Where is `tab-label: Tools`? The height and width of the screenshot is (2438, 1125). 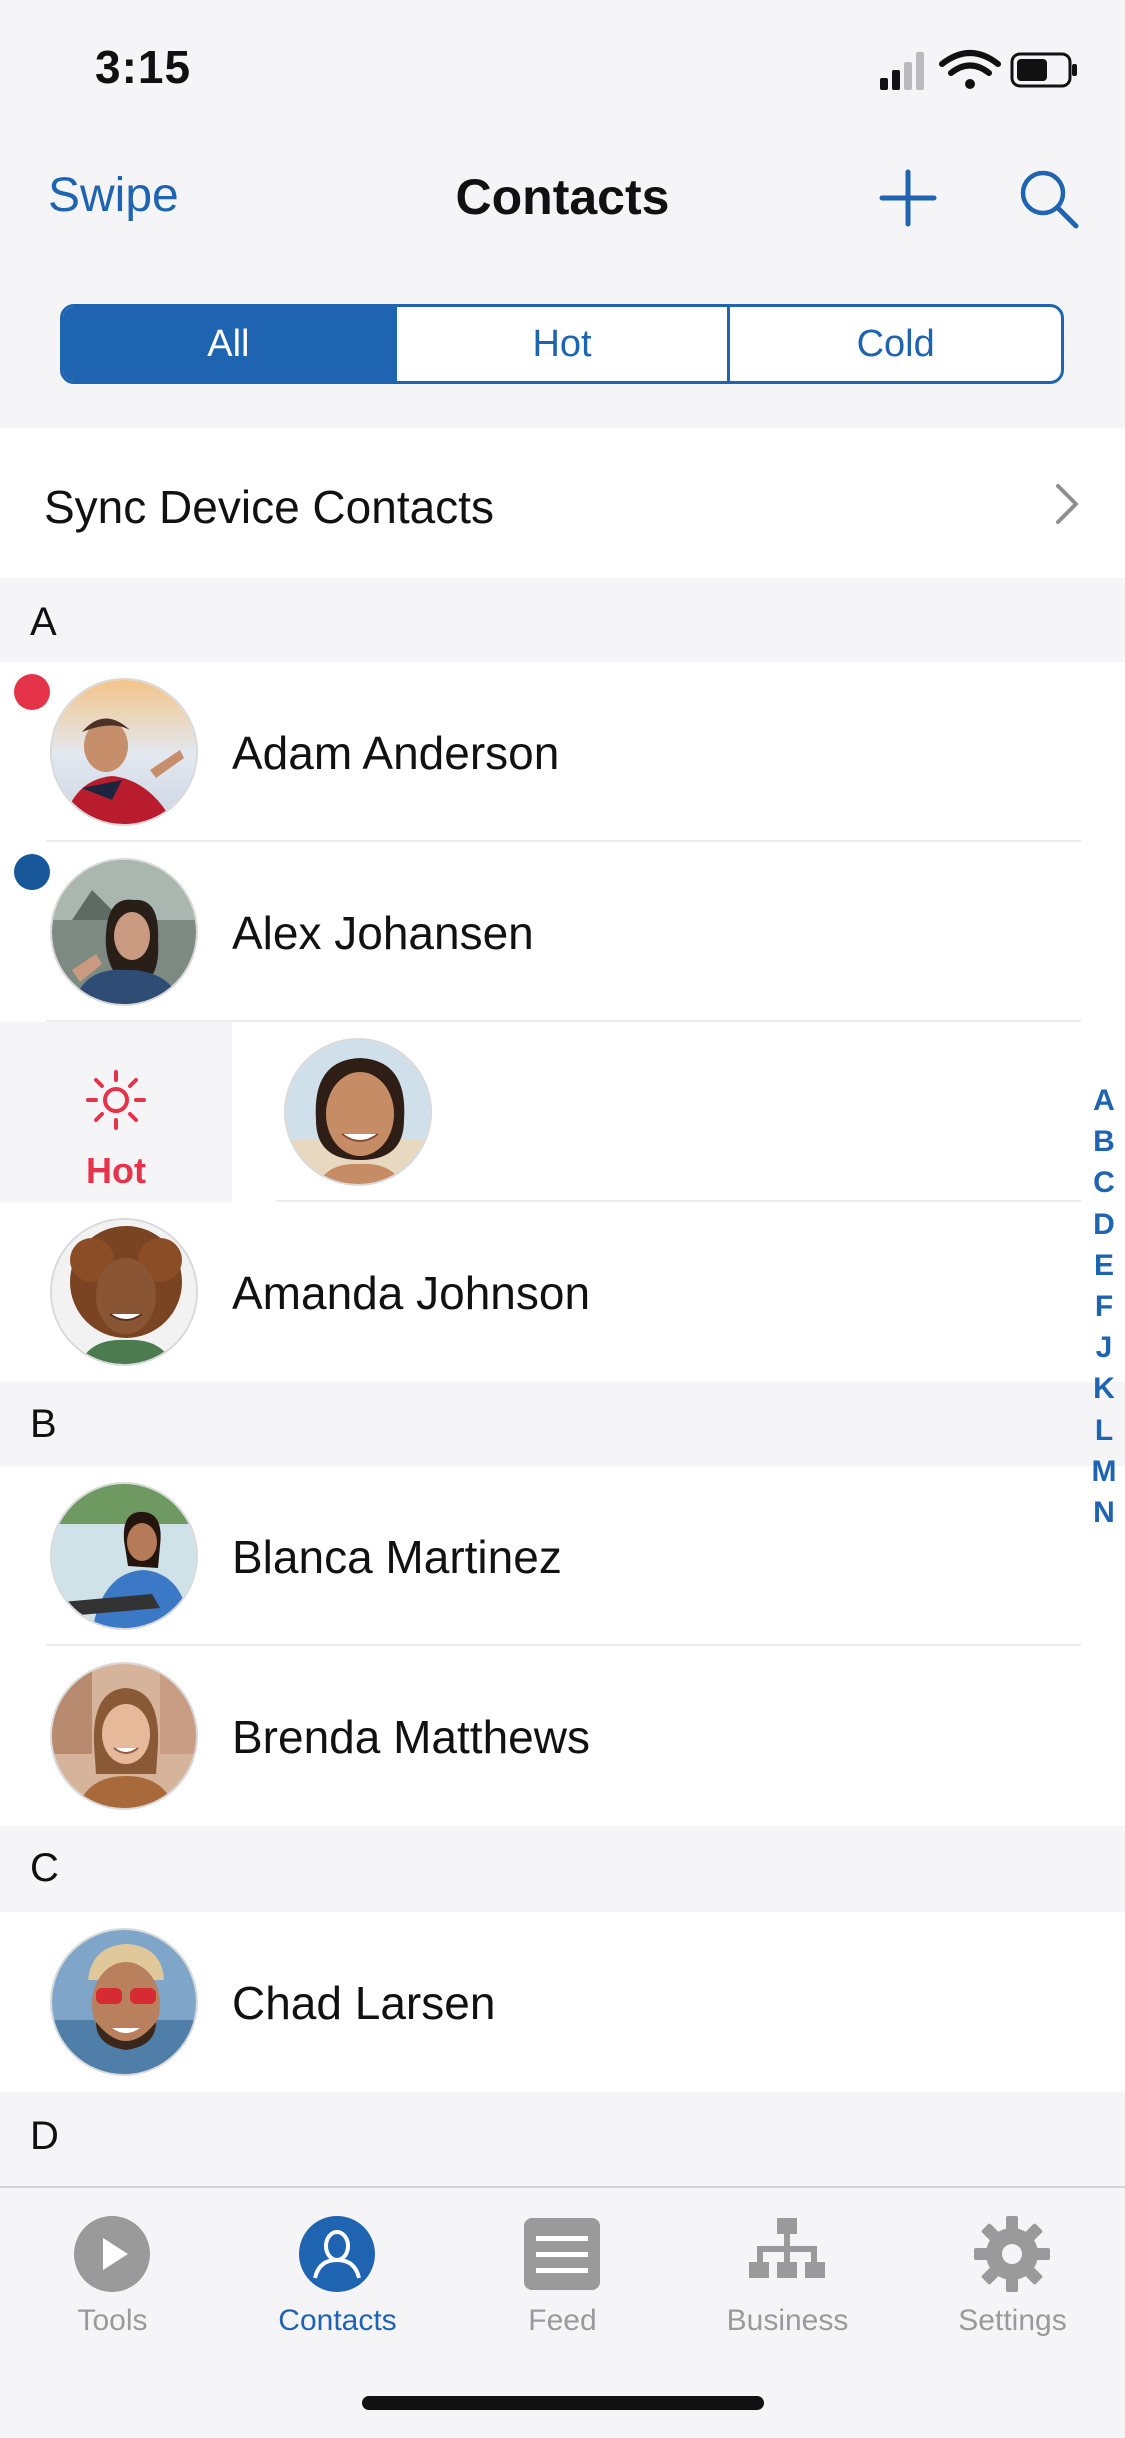 tab-label: Tools is located at coordinates (112, 2320).